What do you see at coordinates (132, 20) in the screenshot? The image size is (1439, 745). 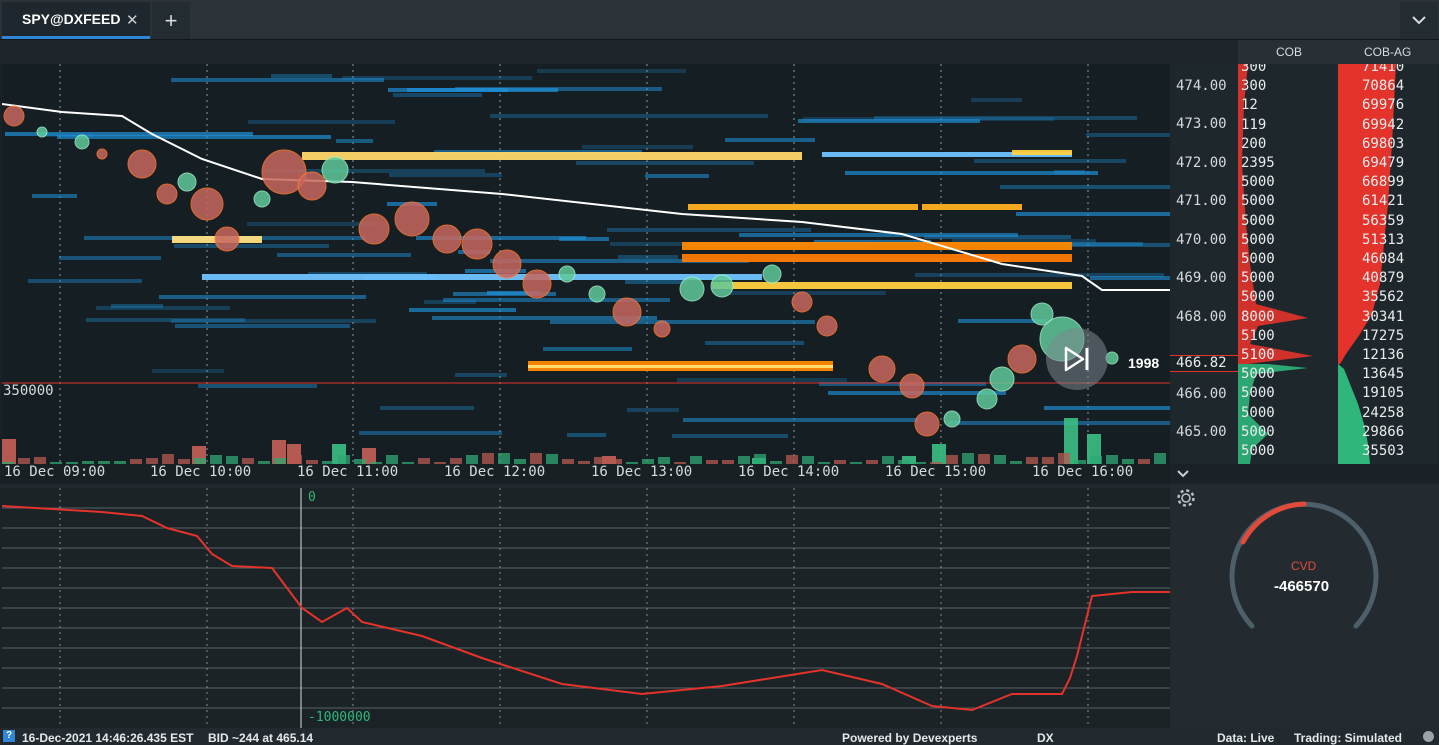 I see `close-tab-icon: ✕` at bounding box center [132, 20].